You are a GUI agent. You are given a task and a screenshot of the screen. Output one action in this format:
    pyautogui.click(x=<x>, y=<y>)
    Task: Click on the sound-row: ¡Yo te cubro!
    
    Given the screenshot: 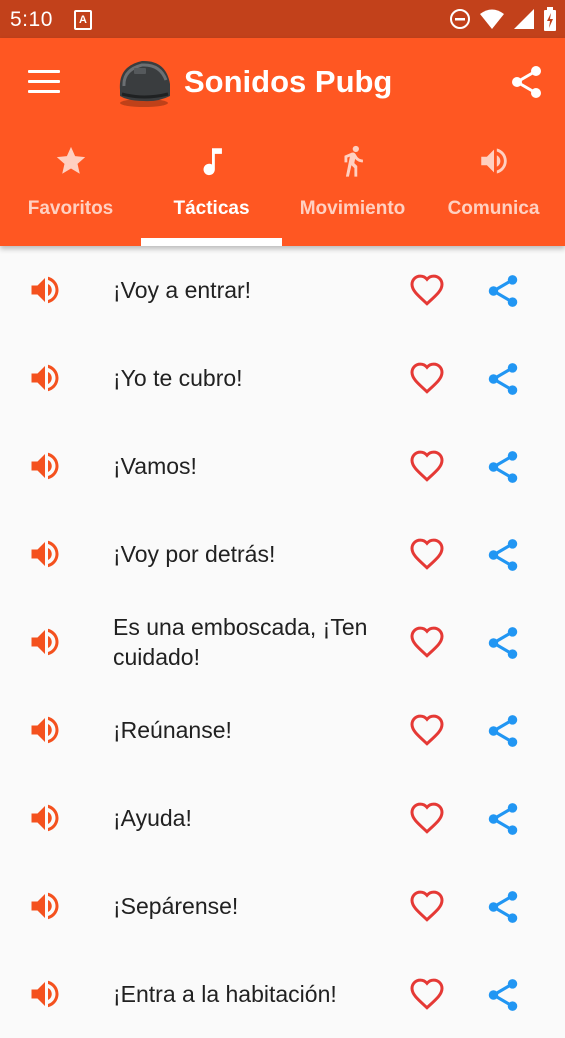 What is the action you would take?
    pyautogui.click(x=282, y=378)
    